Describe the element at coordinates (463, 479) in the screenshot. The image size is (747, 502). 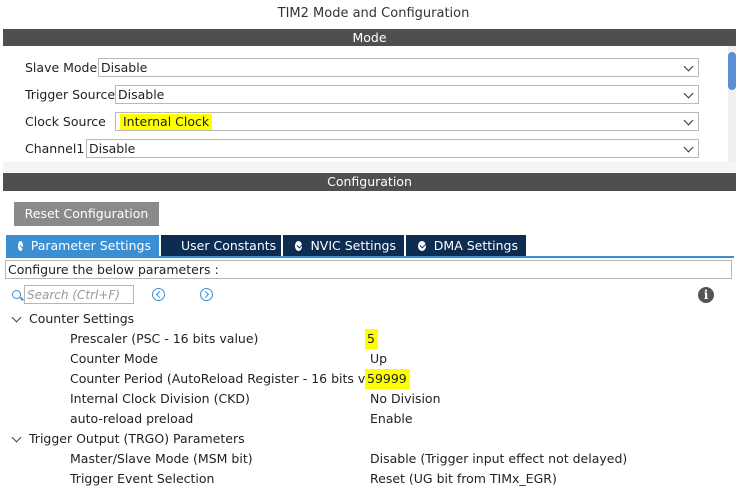
I see `param-value-trigger-event: Reset (UG bit from TIMx_EGR)` at that location.